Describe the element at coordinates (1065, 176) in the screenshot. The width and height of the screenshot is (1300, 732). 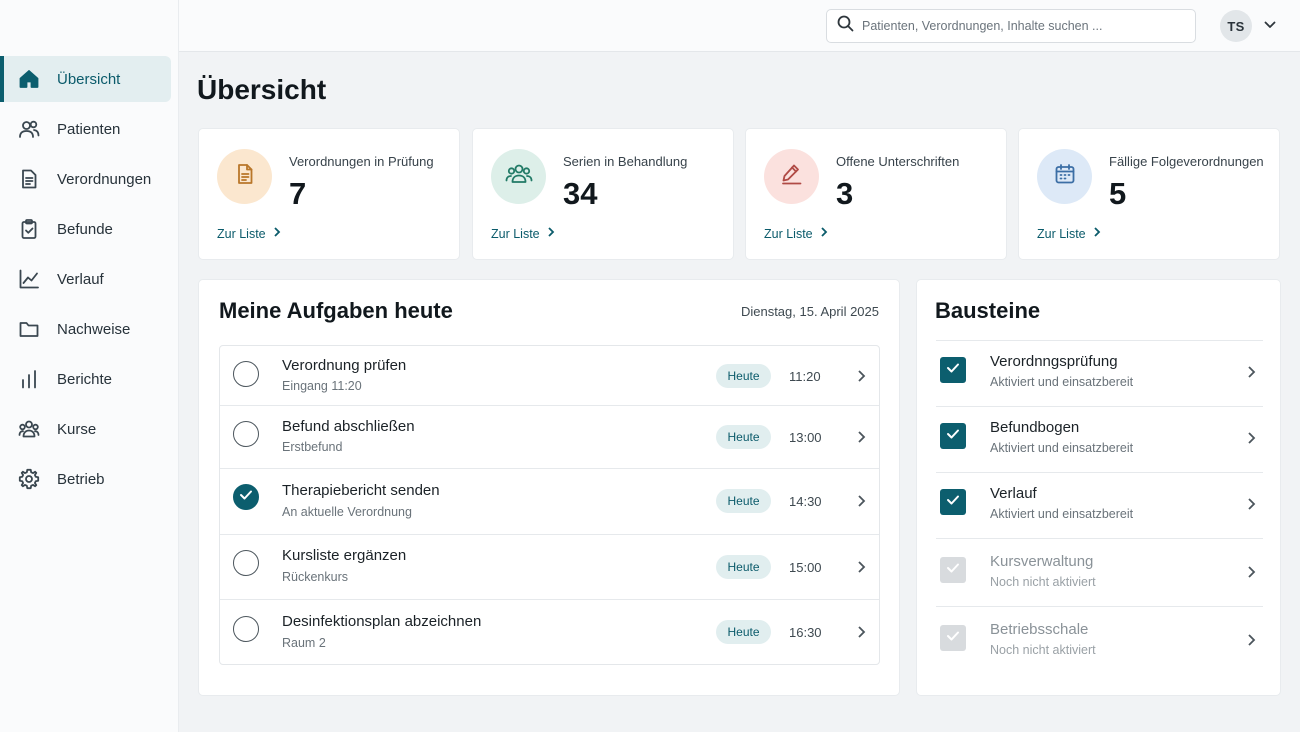
I see `calendar-icon` at that location.